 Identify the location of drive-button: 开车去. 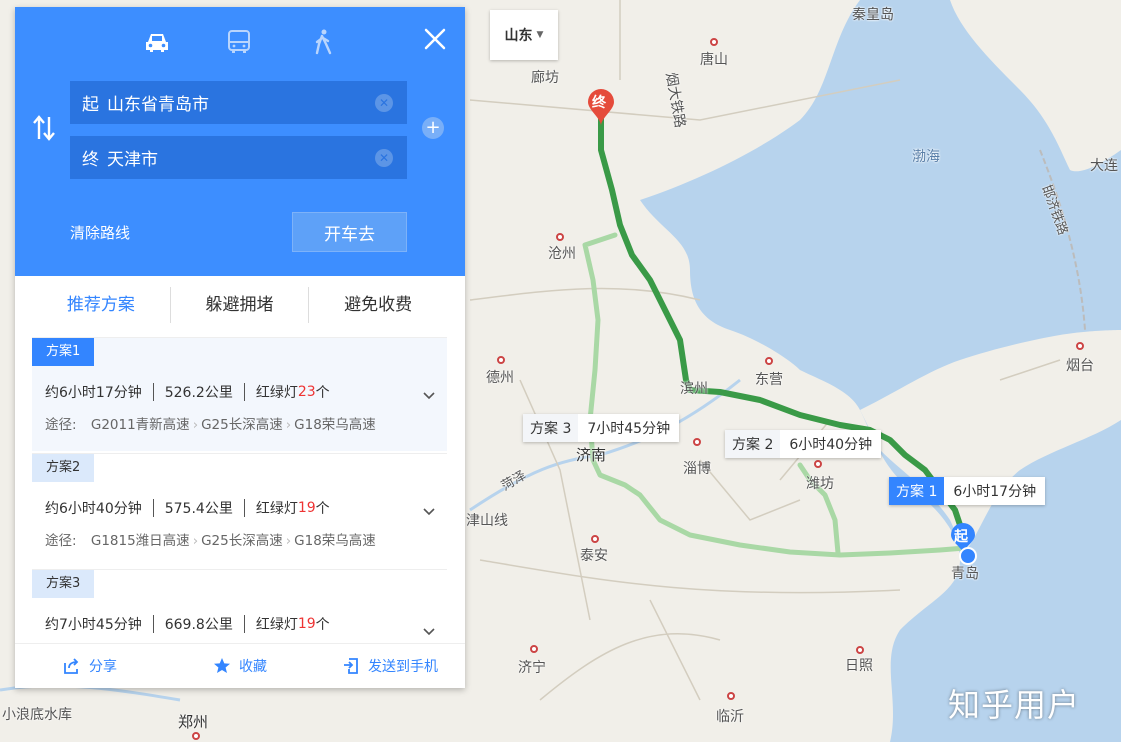
(349, 232).